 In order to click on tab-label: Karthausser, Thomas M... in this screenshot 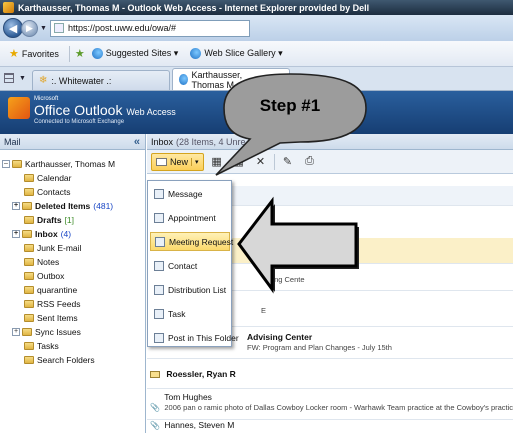, I will do `click(217, 79)`.